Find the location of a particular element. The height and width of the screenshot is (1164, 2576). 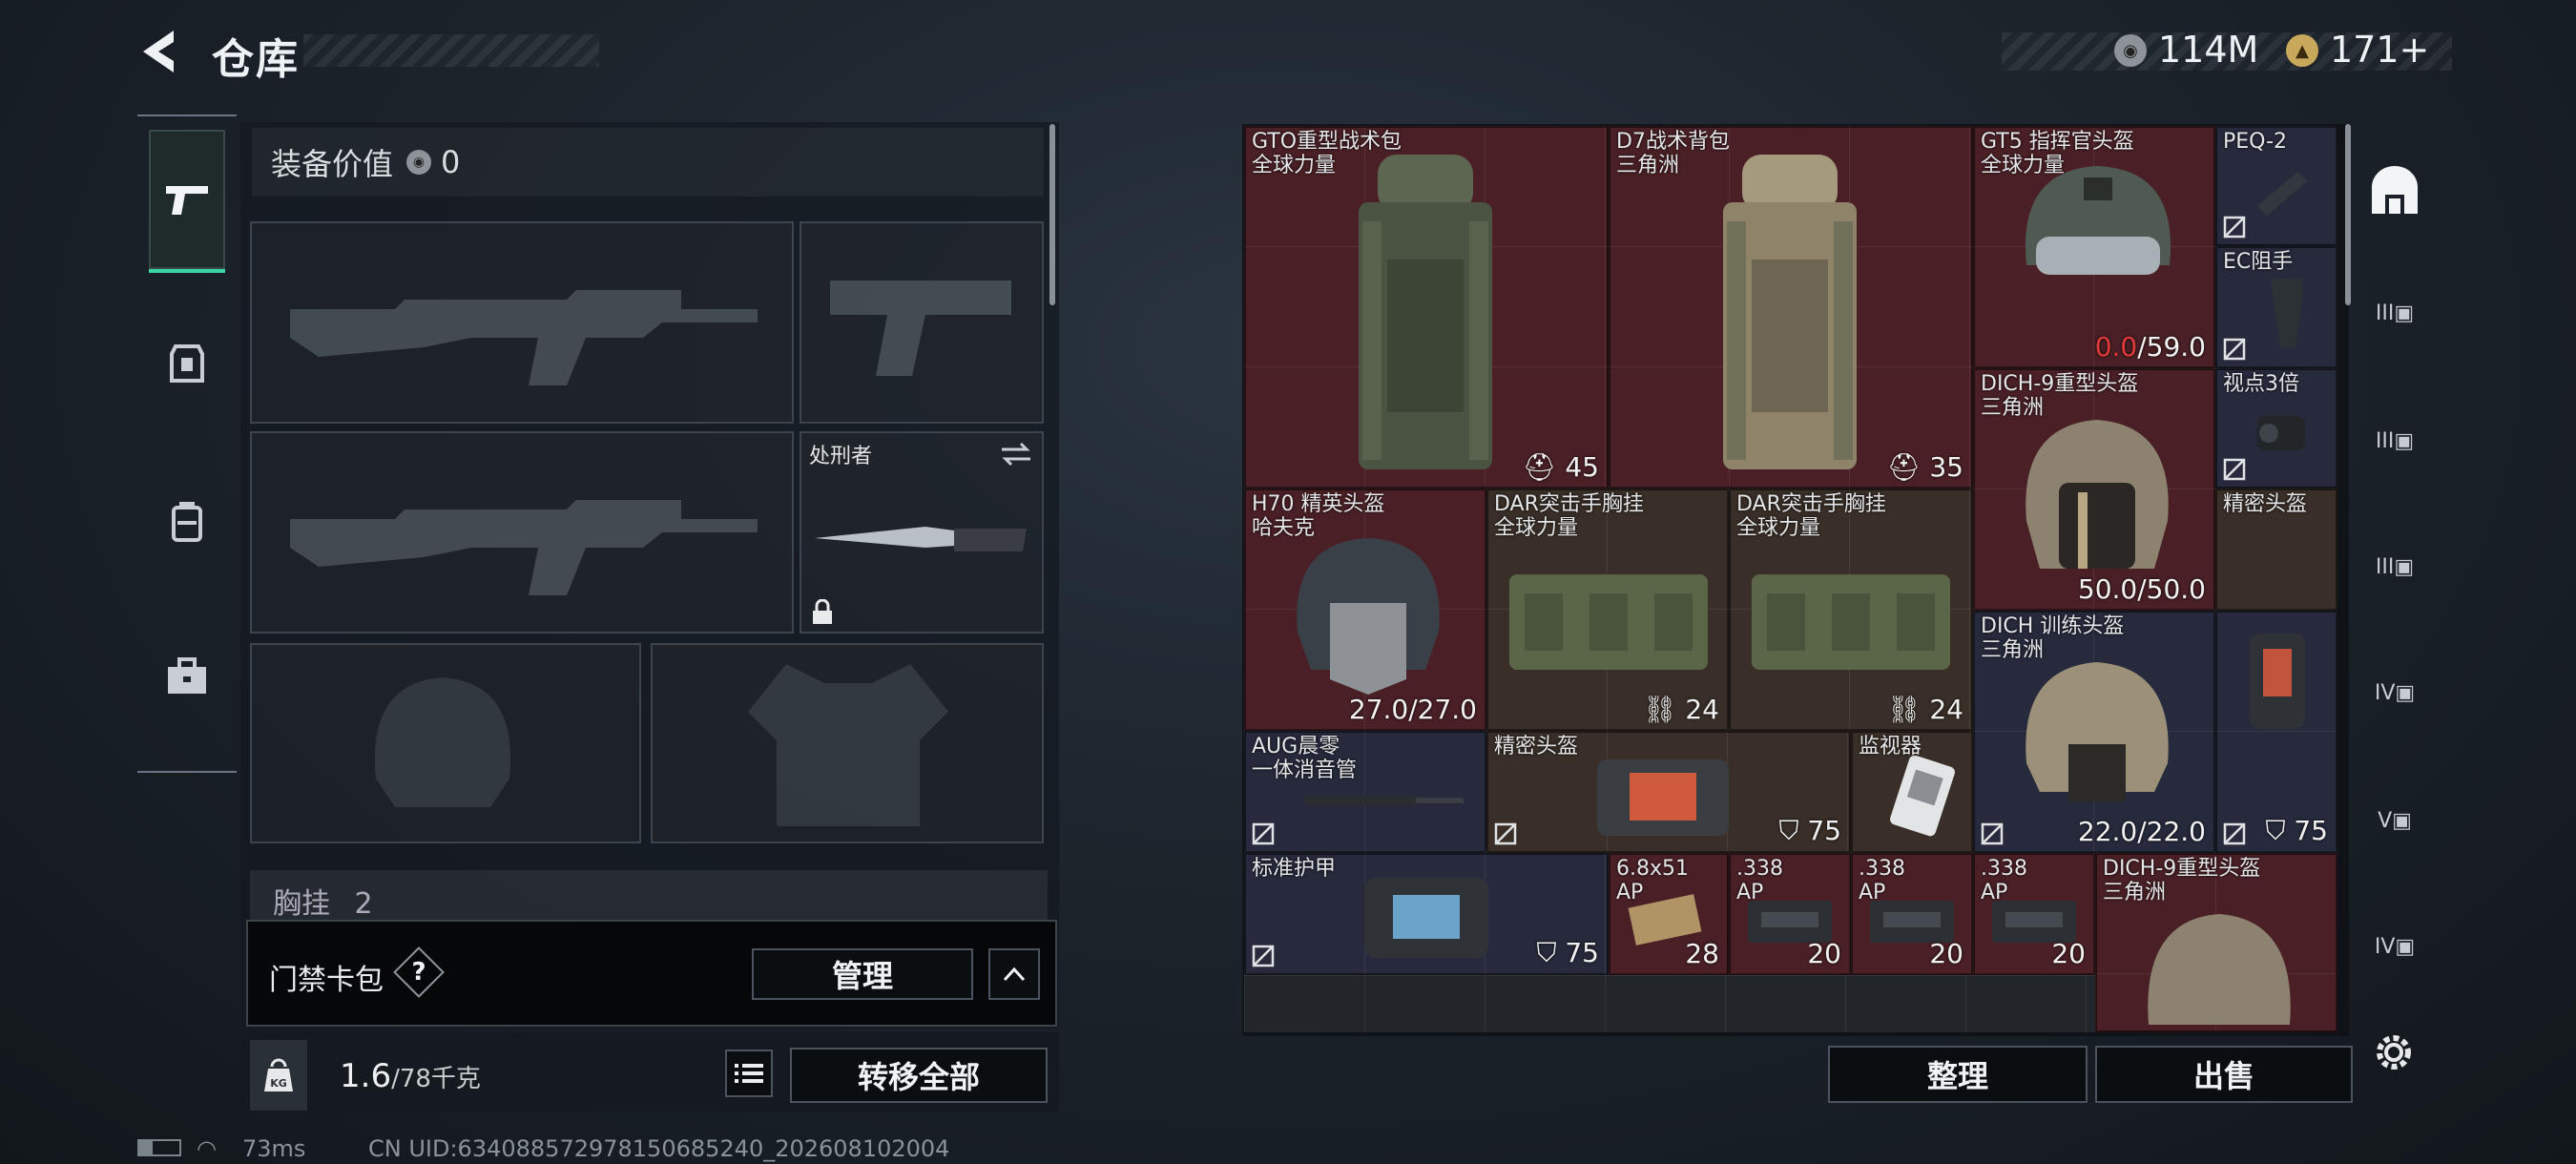

primary-weapon-slot is located at coordinates (522, 322).